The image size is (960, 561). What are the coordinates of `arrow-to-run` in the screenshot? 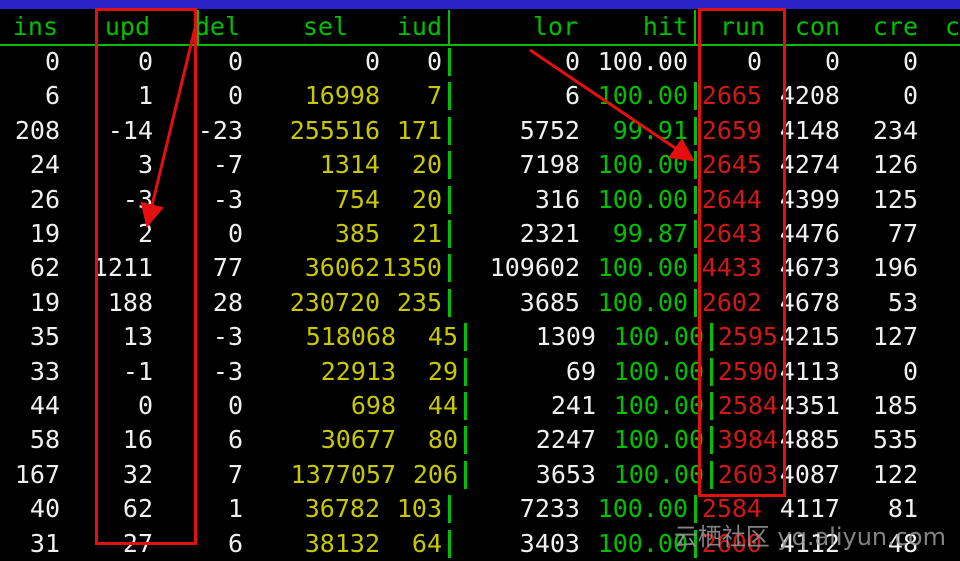 It's located at (612, 105).